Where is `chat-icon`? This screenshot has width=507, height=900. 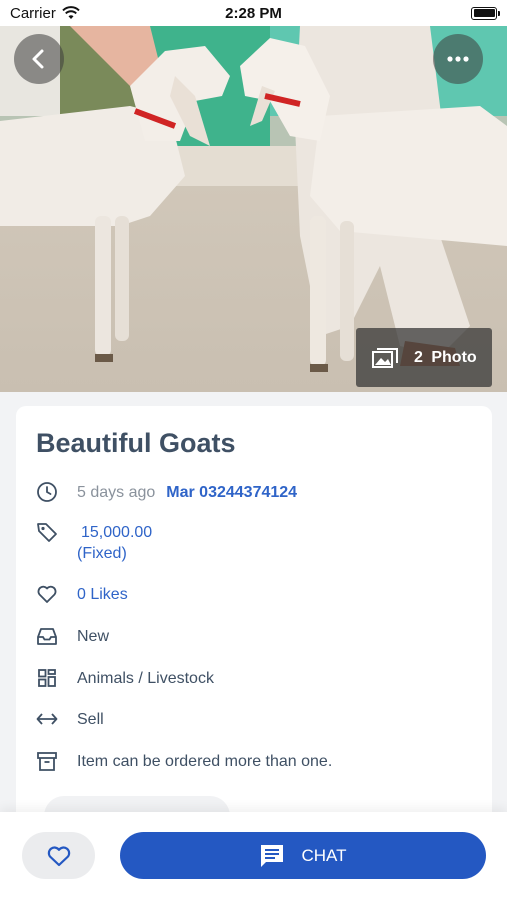
chat-icon is located at coordinates (272, 855).